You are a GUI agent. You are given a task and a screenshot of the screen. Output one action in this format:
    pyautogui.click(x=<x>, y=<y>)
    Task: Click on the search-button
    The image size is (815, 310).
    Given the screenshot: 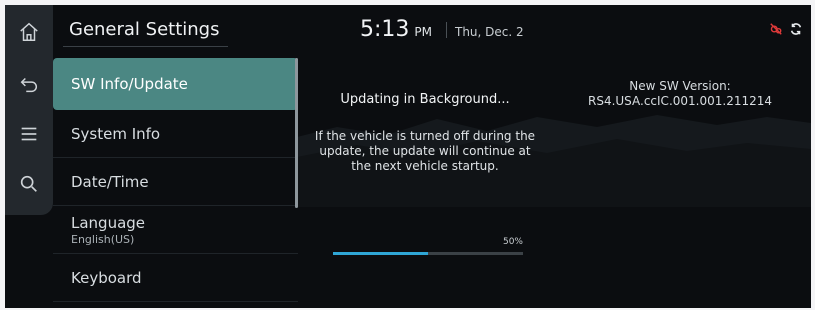 What is the action you would take?
    pyautogui.click(x=29, y=186)
    